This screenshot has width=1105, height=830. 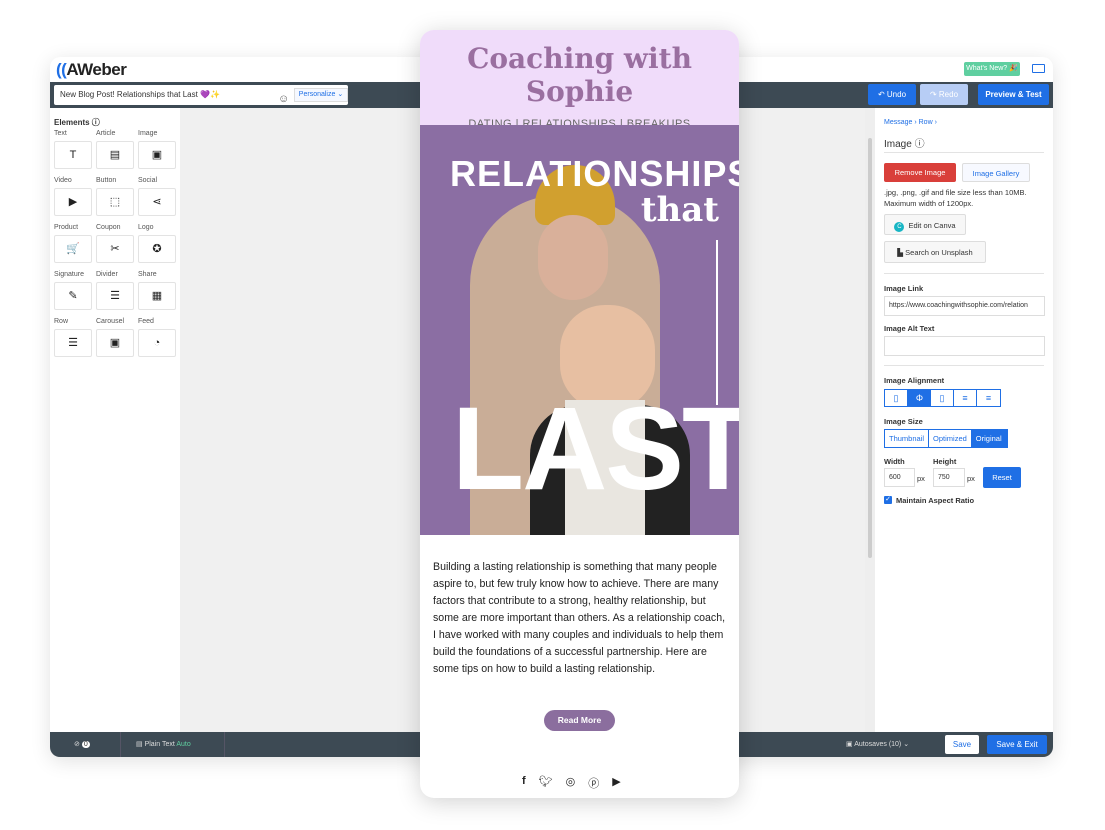 I want to click on element-coupon: Coupon ✂, so click(x=115, y=243).